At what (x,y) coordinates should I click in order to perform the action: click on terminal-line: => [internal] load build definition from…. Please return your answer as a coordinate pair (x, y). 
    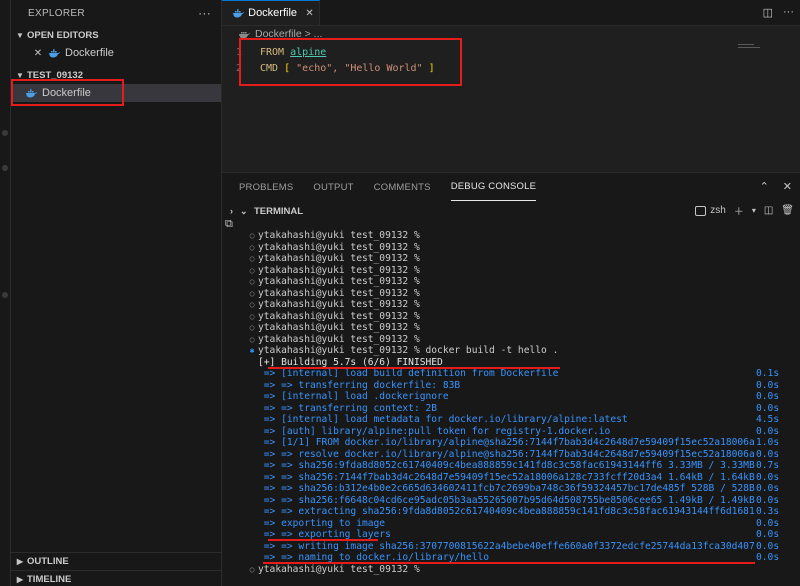
    Looking at the image, I should click on (523, 374).